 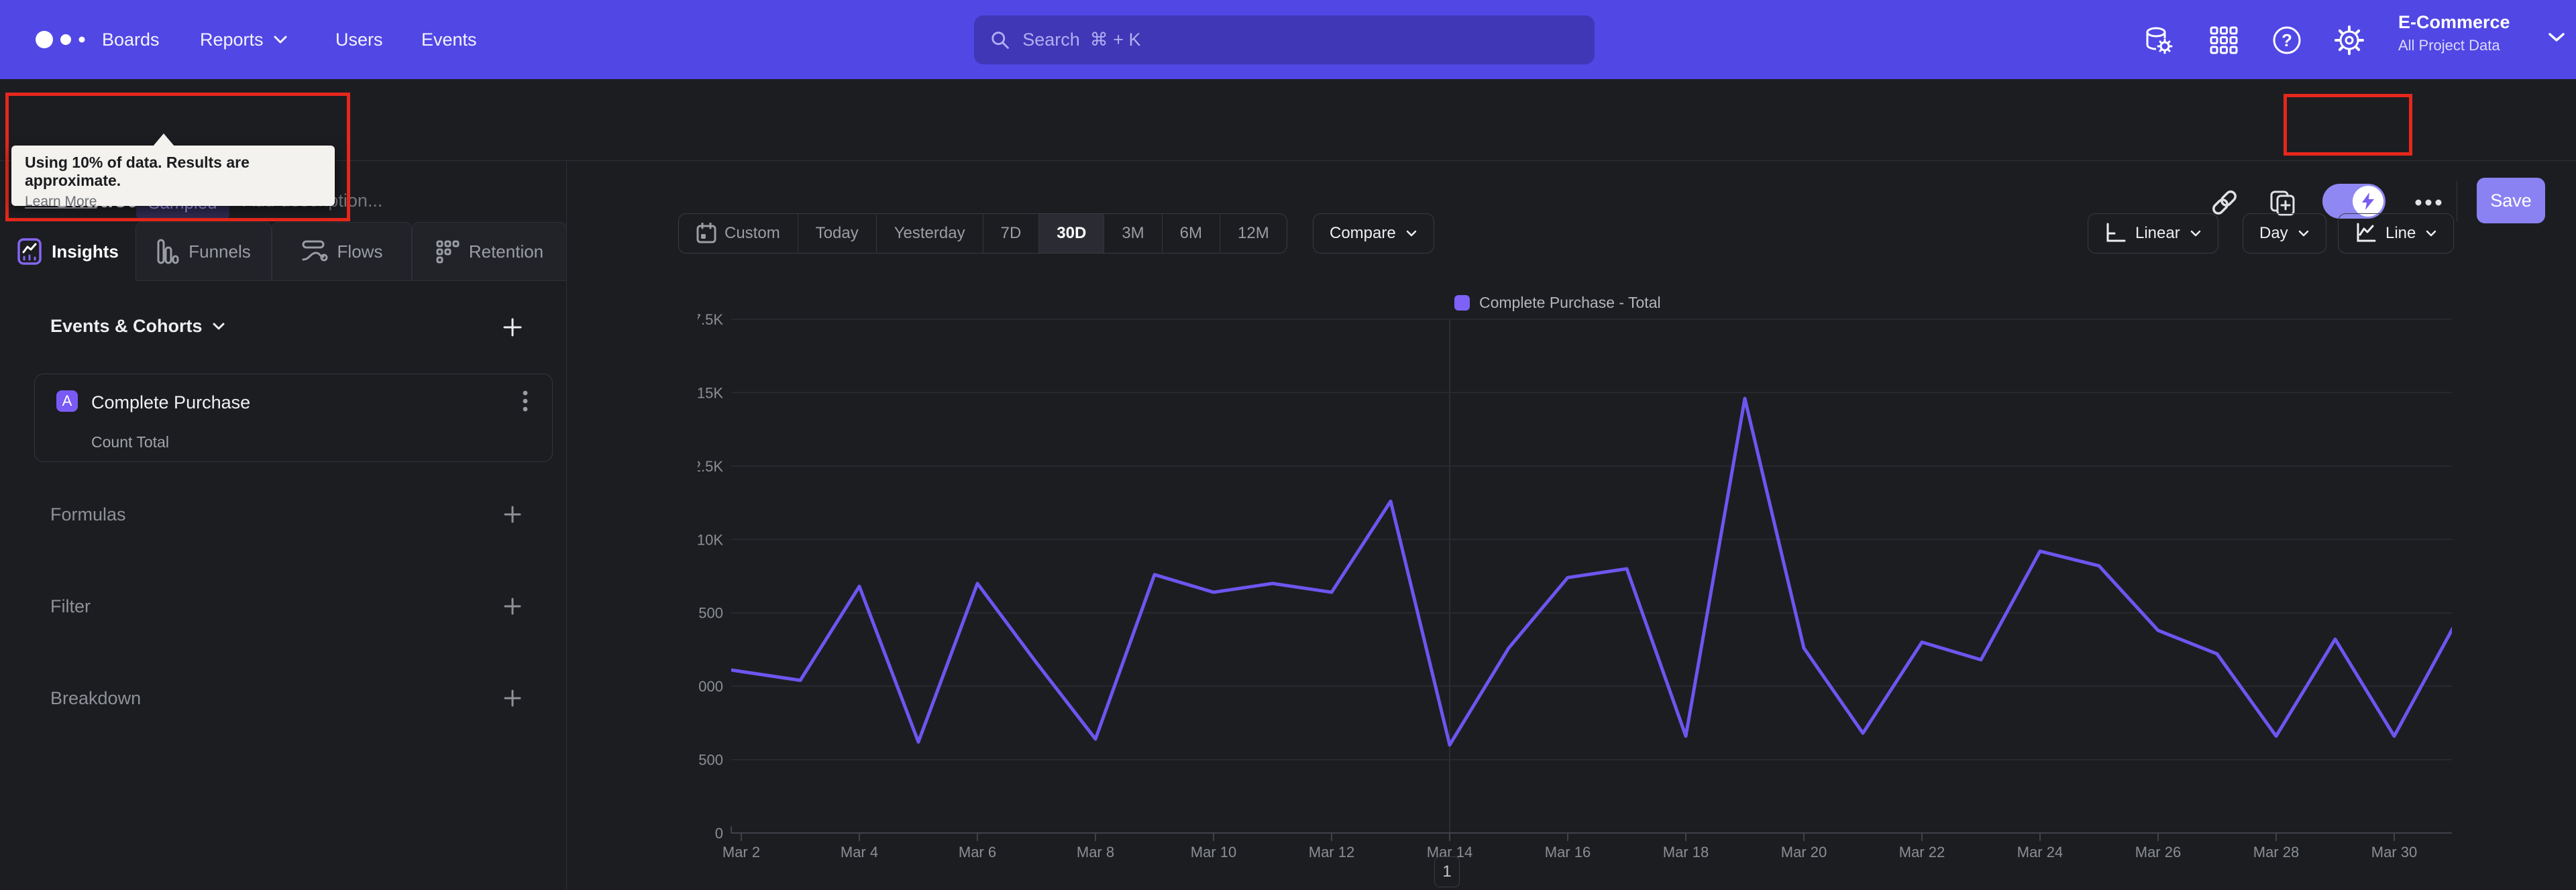 I want to click on apps-grid-button, so click(x=2224, y=40).